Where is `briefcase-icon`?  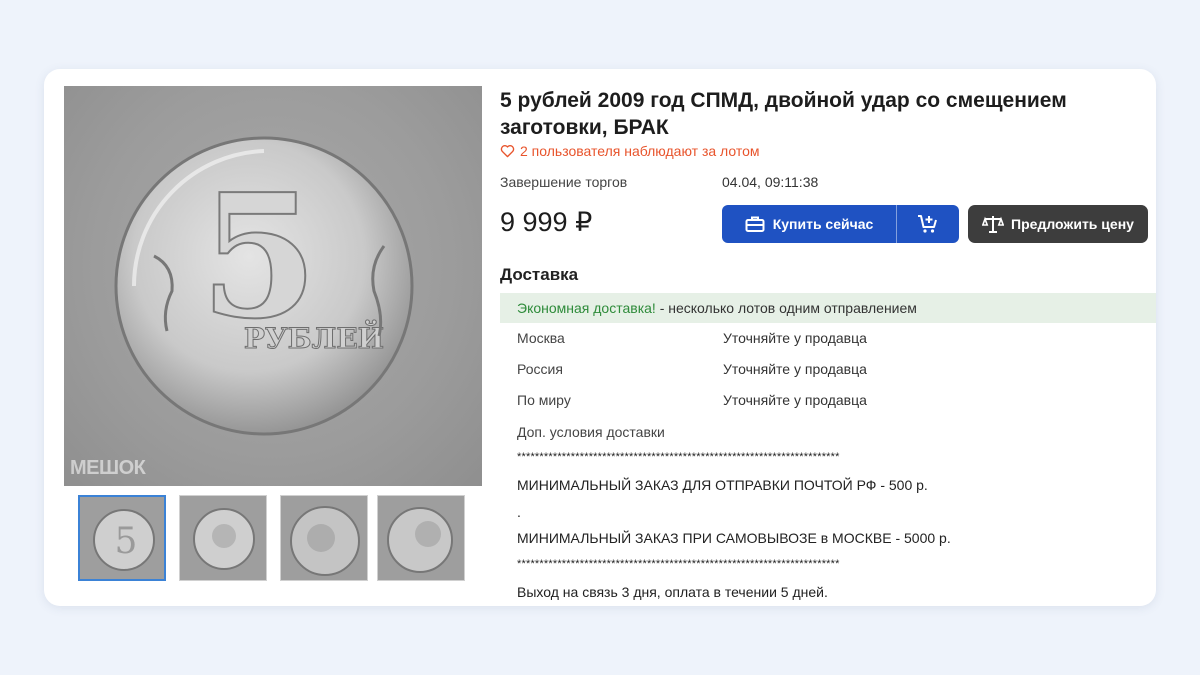 briefcase-icon is located at coordinates (755, 224).